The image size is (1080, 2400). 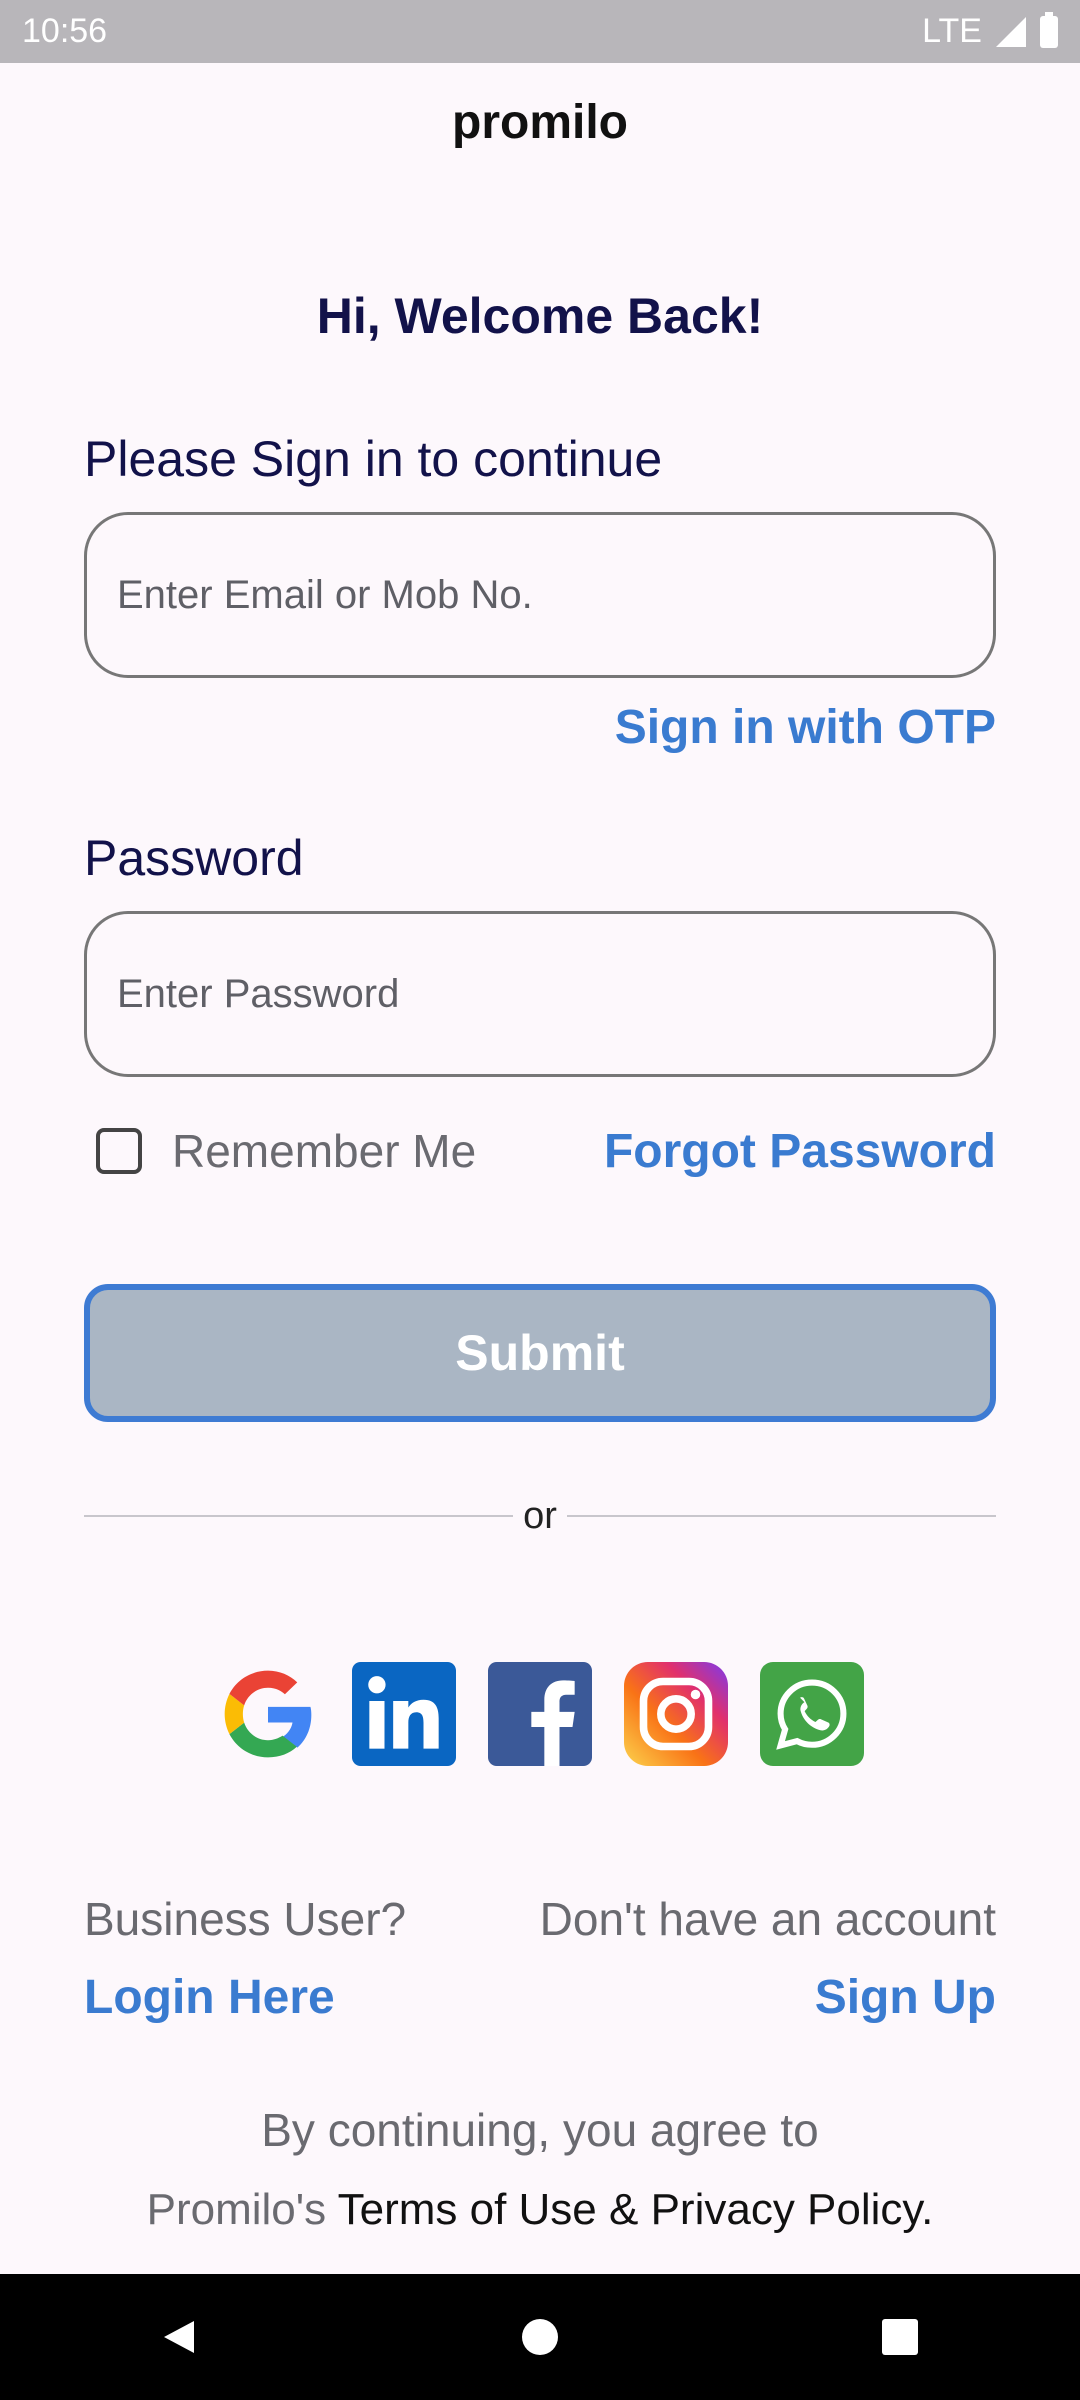 What do you see at coordinates (209, 1997) in the screenshot?
I see `login-here-link: Login Here` at bounding box center [209, 1997].